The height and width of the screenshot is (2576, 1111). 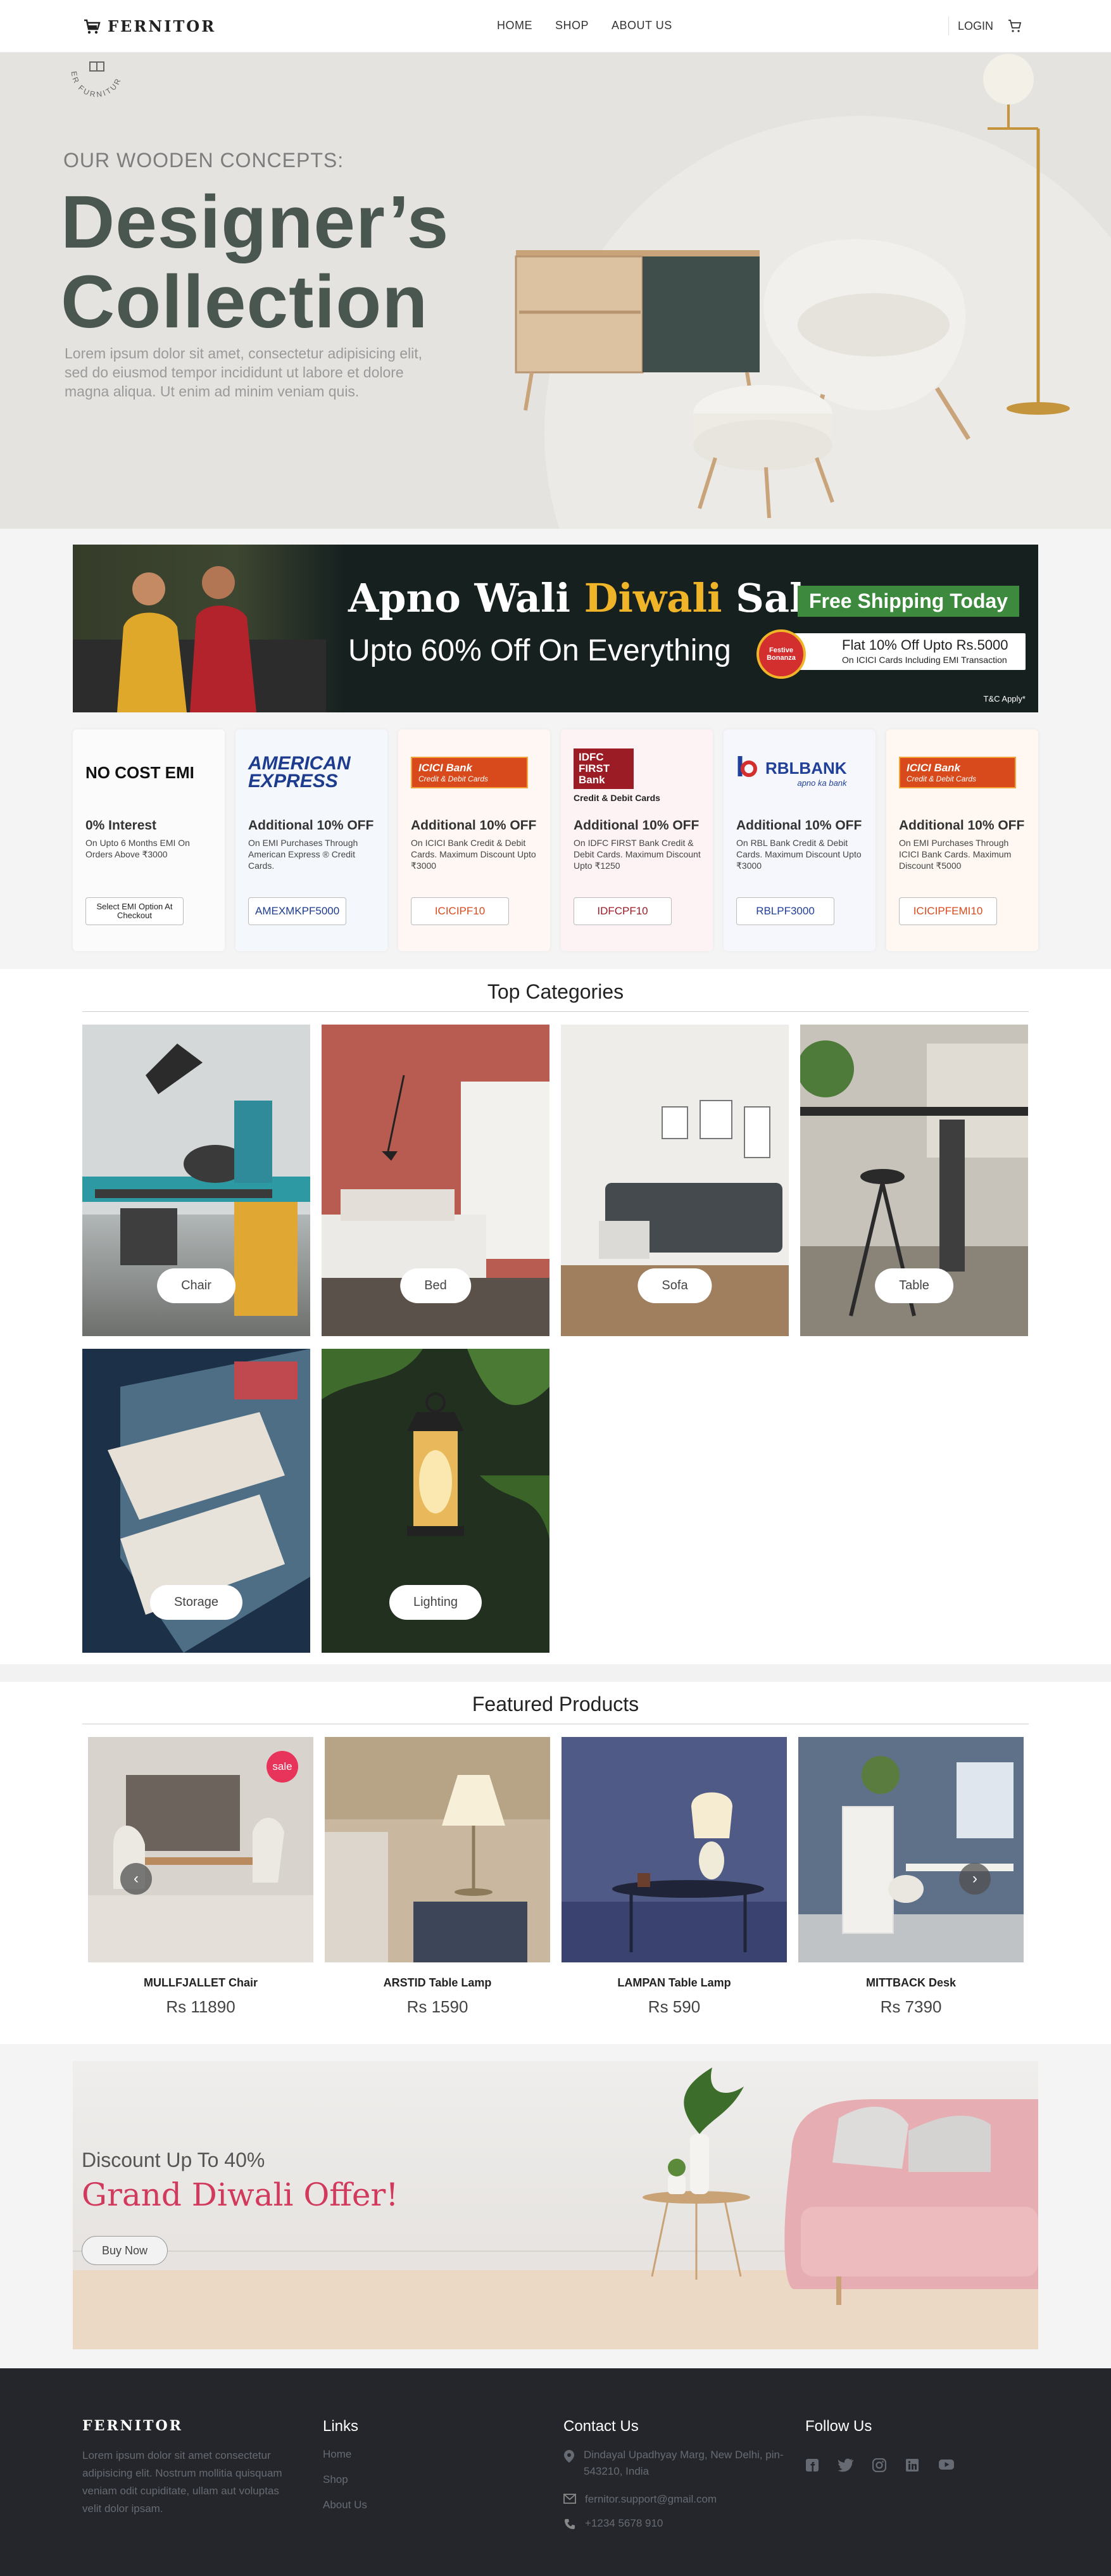 I want to click on offer-line1: Flat 10% Off Upto Rs.5000, so click(x=925, y=645).